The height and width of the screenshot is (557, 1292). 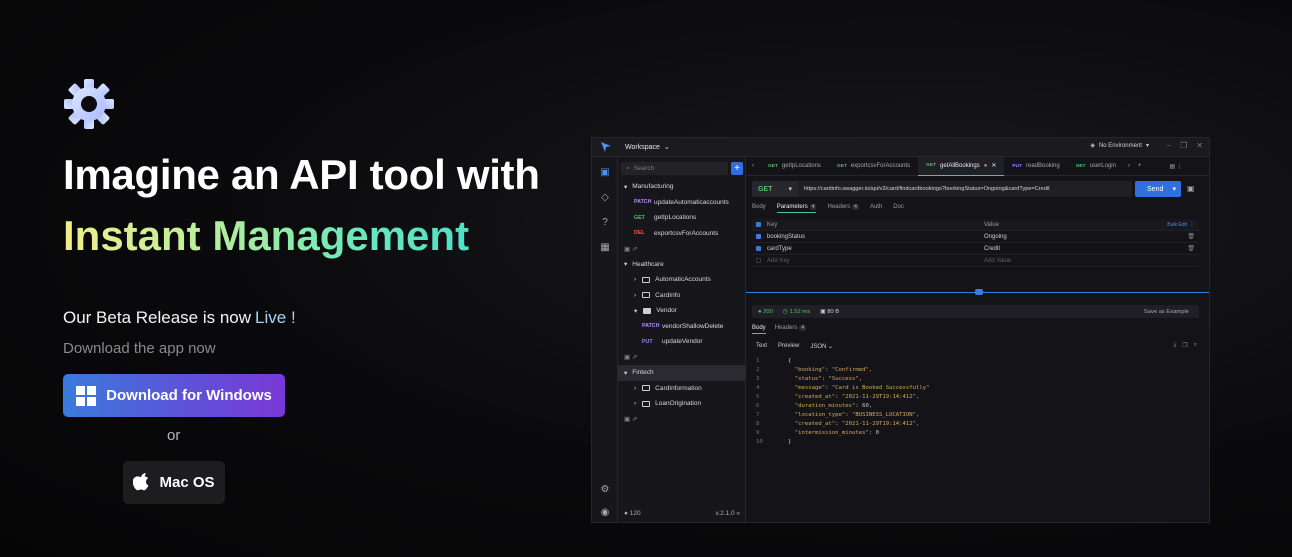 I want to click on collection-actions-icon: ▣ ⇗, so click(x=631, y=249).